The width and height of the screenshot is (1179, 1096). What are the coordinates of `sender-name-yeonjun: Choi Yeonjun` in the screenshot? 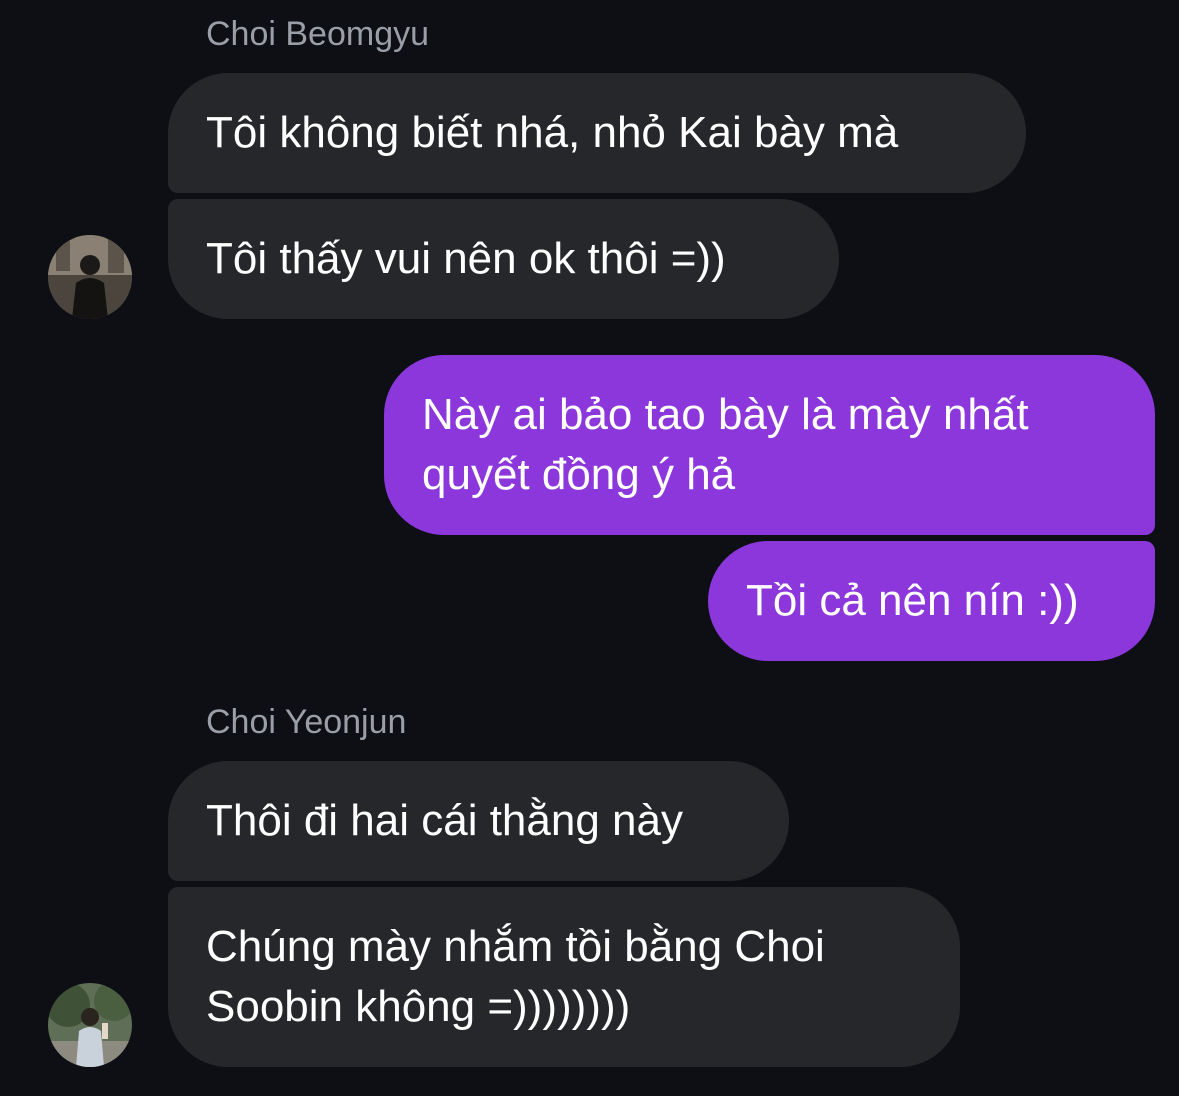 It's located at (306, 722).